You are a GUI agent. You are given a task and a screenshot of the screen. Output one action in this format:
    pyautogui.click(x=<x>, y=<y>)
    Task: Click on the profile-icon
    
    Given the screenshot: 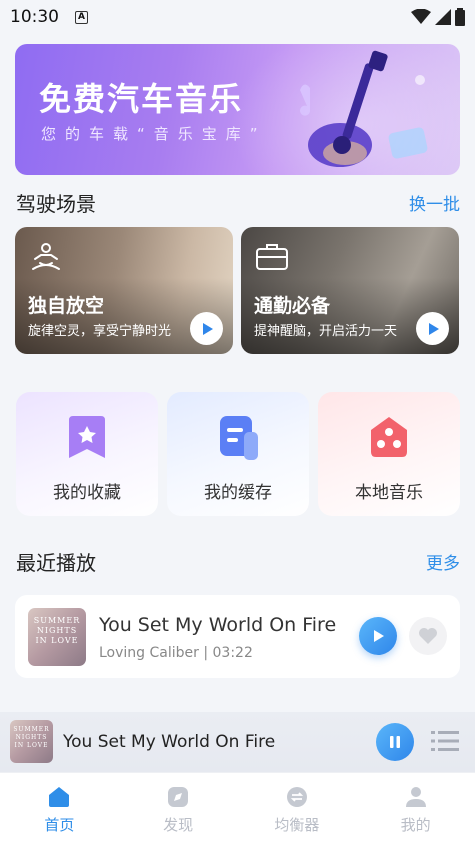 What is the action you would take?
    pyautogui.click(x=415, y=797)
    